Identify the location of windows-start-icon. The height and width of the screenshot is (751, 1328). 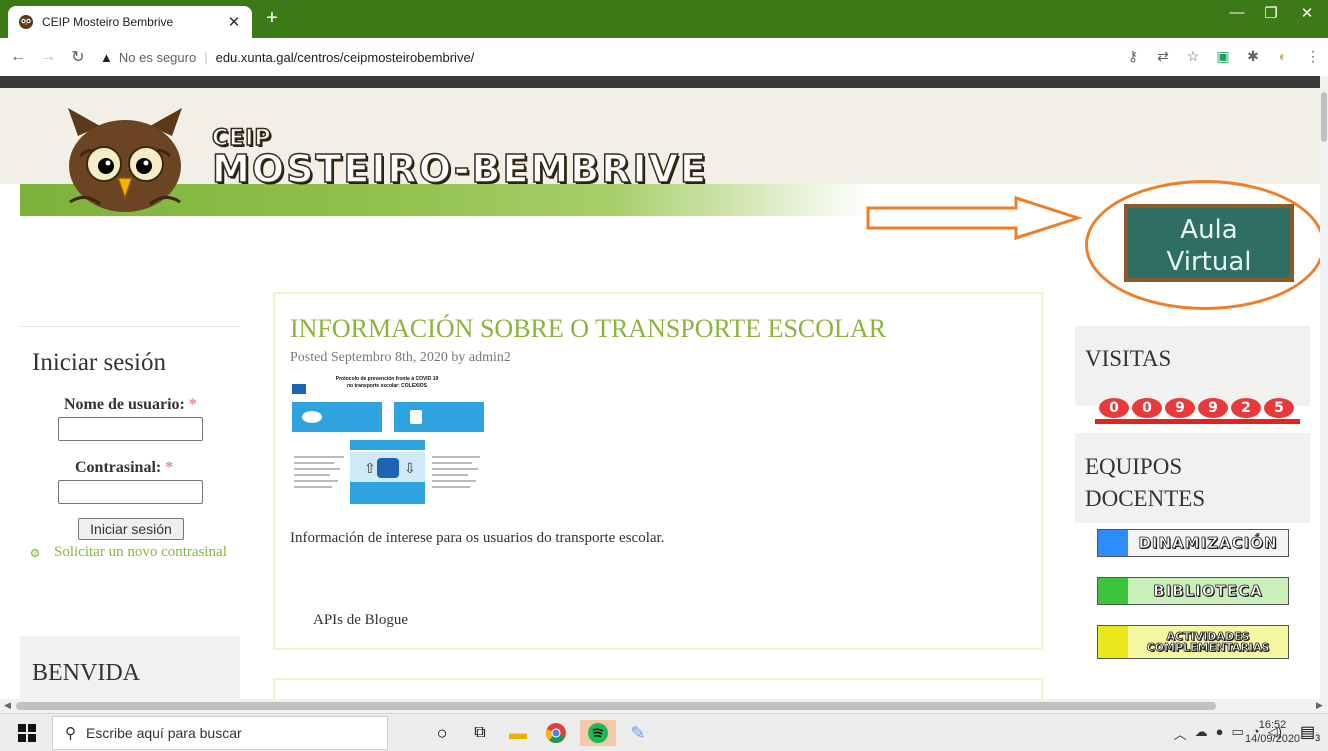
(27, 733).